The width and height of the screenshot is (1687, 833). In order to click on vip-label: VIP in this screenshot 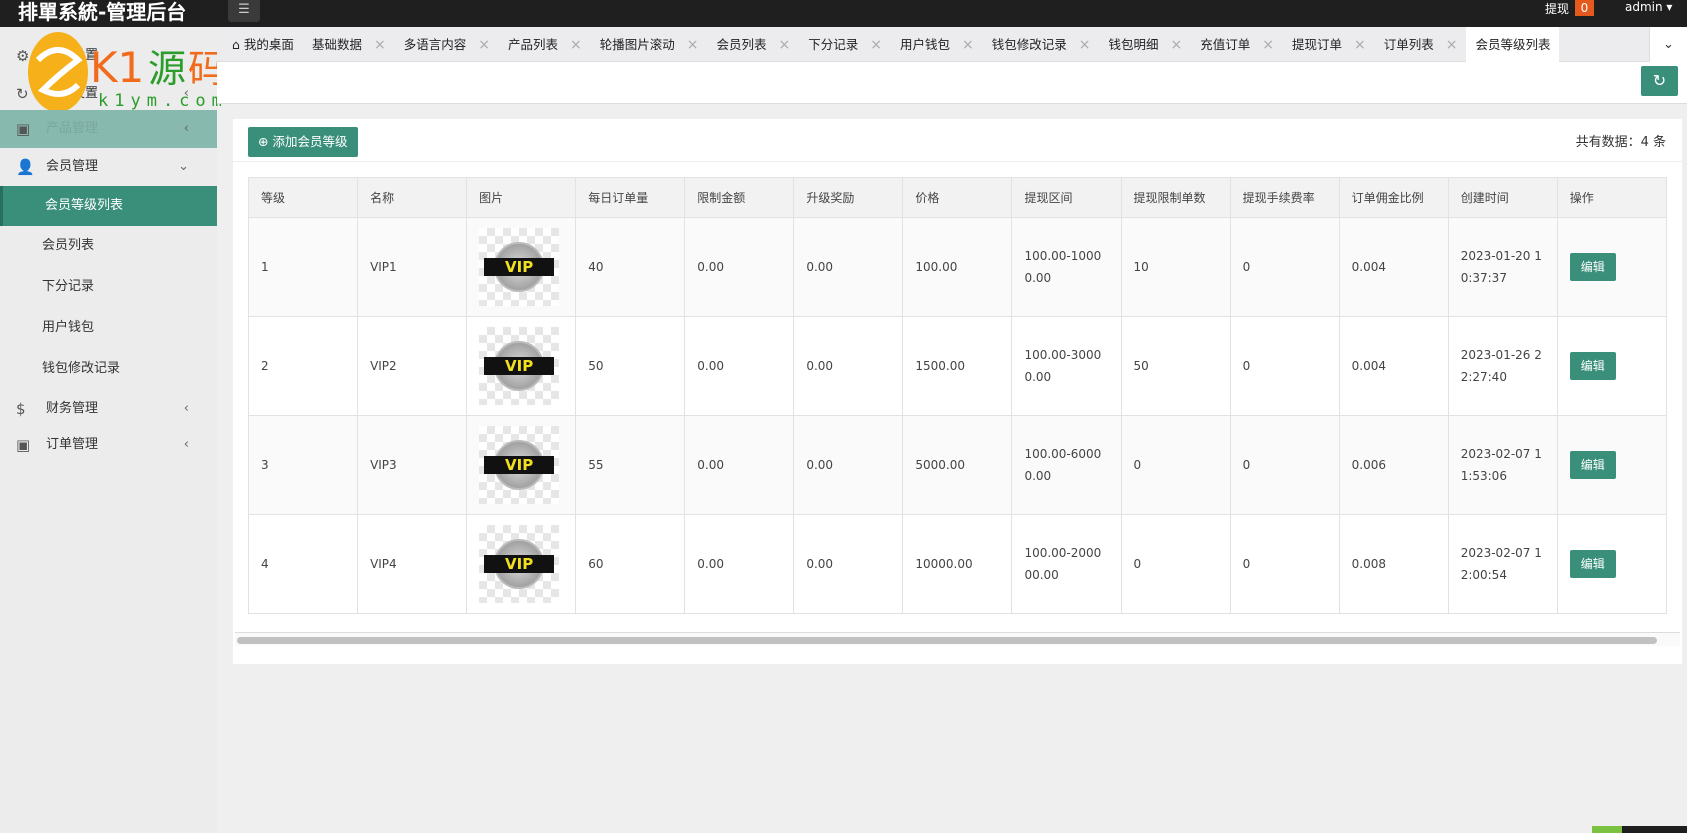, I will do `click(519, 366)`.